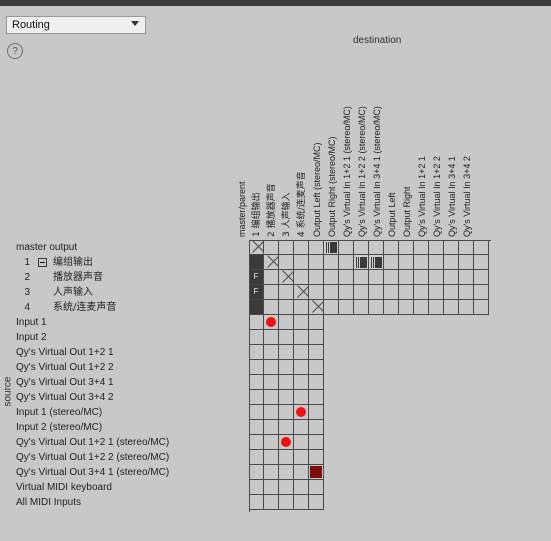 The image size is (551, 541). I want to click on matrix-cell-r3-c9, so click(391, 292).